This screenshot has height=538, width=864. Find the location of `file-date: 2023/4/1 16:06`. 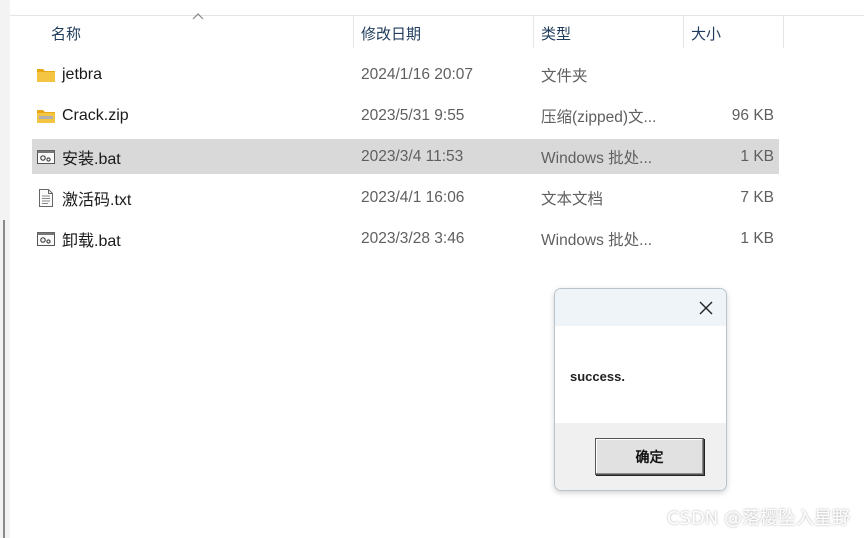

file-date: 2023/4/1 16:06 is located at coordinates (413, 197).